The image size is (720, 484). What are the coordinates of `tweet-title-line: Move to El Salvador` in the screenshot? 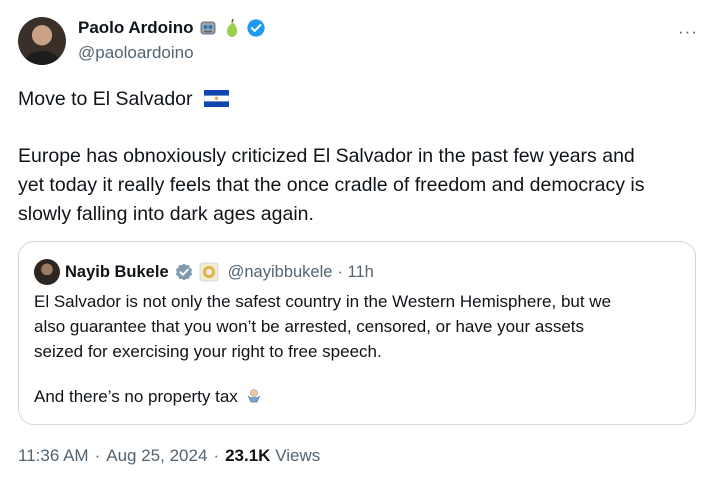 It's located at (123, 99).